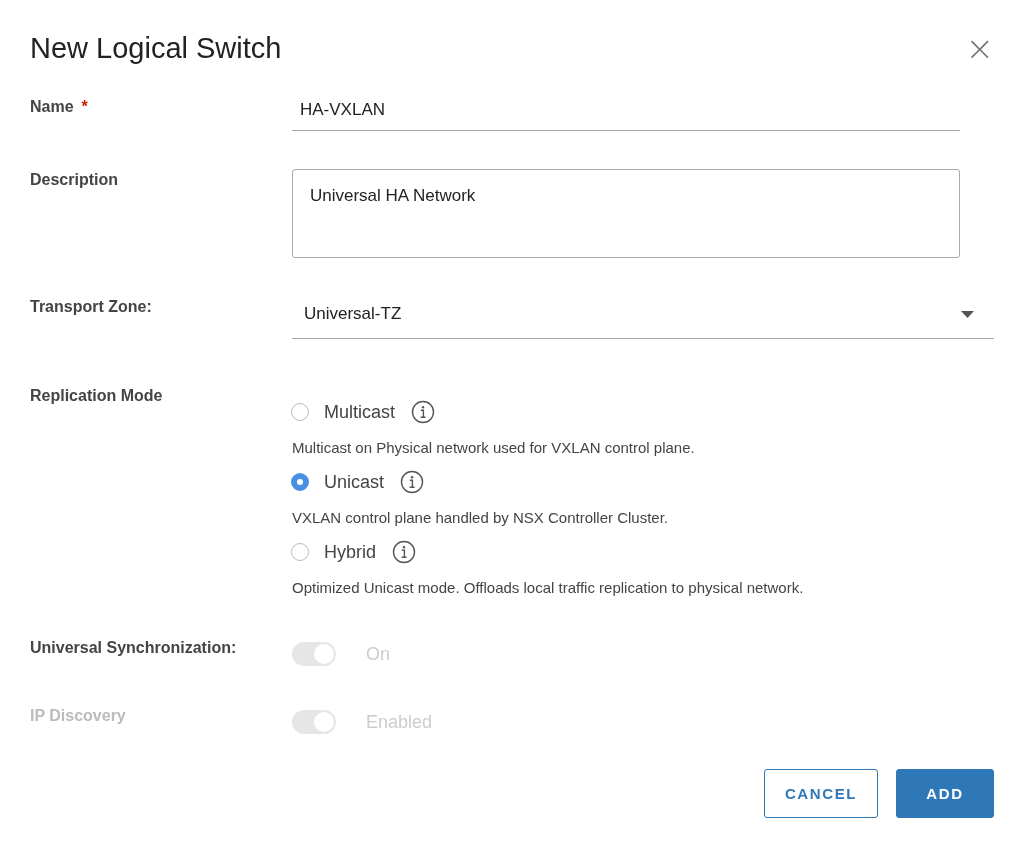 This screenshot has width=1024, height=857. What do you see at coordinates (945, 793) in the screenshot?
I see `add-button: ADD` at bounding box center [945, 793].